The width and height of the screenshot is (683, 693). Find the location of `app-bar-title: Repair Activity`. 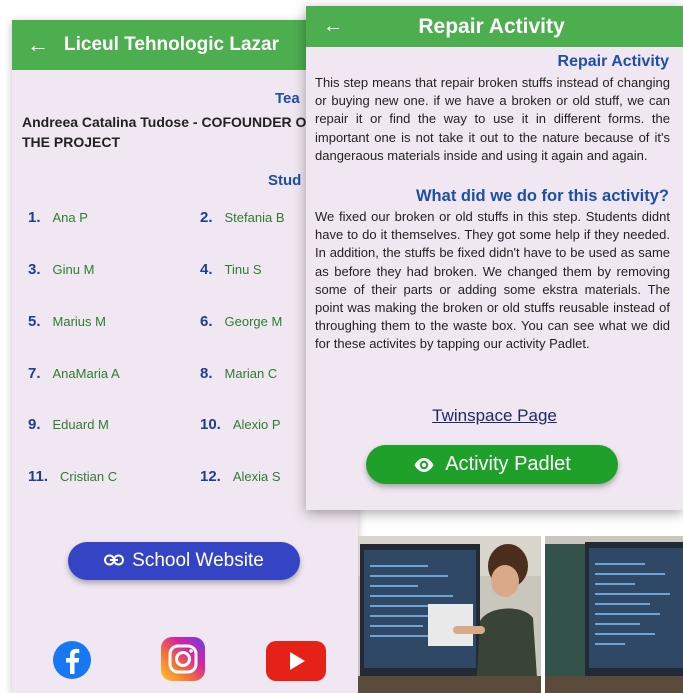

app-bar-title: Repair Activity is located at coordinates (491, 26).